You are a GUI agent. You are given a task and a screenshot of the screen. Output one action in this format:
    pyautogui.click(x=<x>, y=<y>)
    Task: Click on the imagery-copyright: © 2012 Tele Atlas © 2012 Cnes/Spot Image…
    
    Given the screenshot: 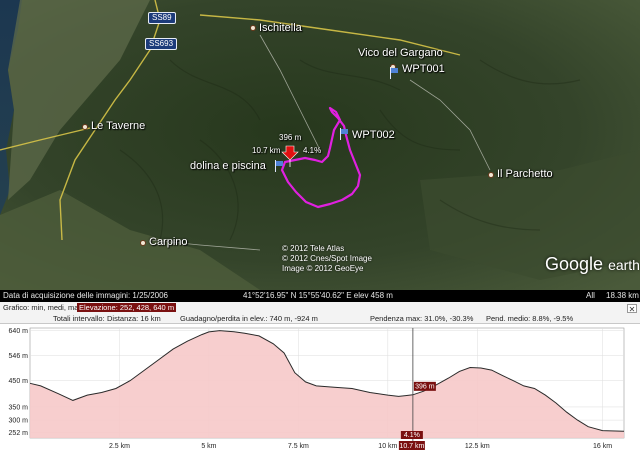 What is the action you would take?
    pyautogui.click(x=327, y=259)
    